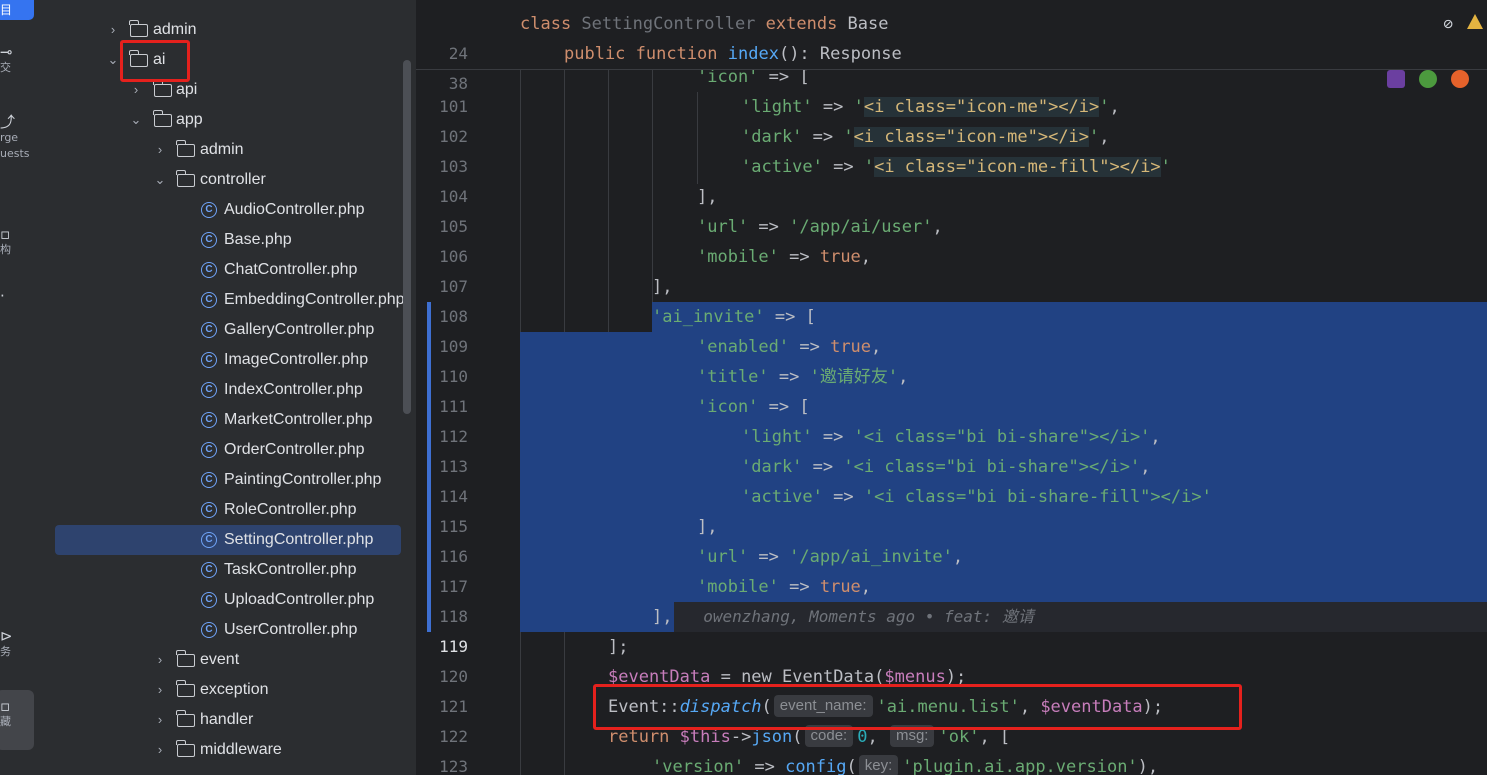 The height and width of the screenshot is (775, 1487). I want to click on firefox-icon, so click(1460, 79).